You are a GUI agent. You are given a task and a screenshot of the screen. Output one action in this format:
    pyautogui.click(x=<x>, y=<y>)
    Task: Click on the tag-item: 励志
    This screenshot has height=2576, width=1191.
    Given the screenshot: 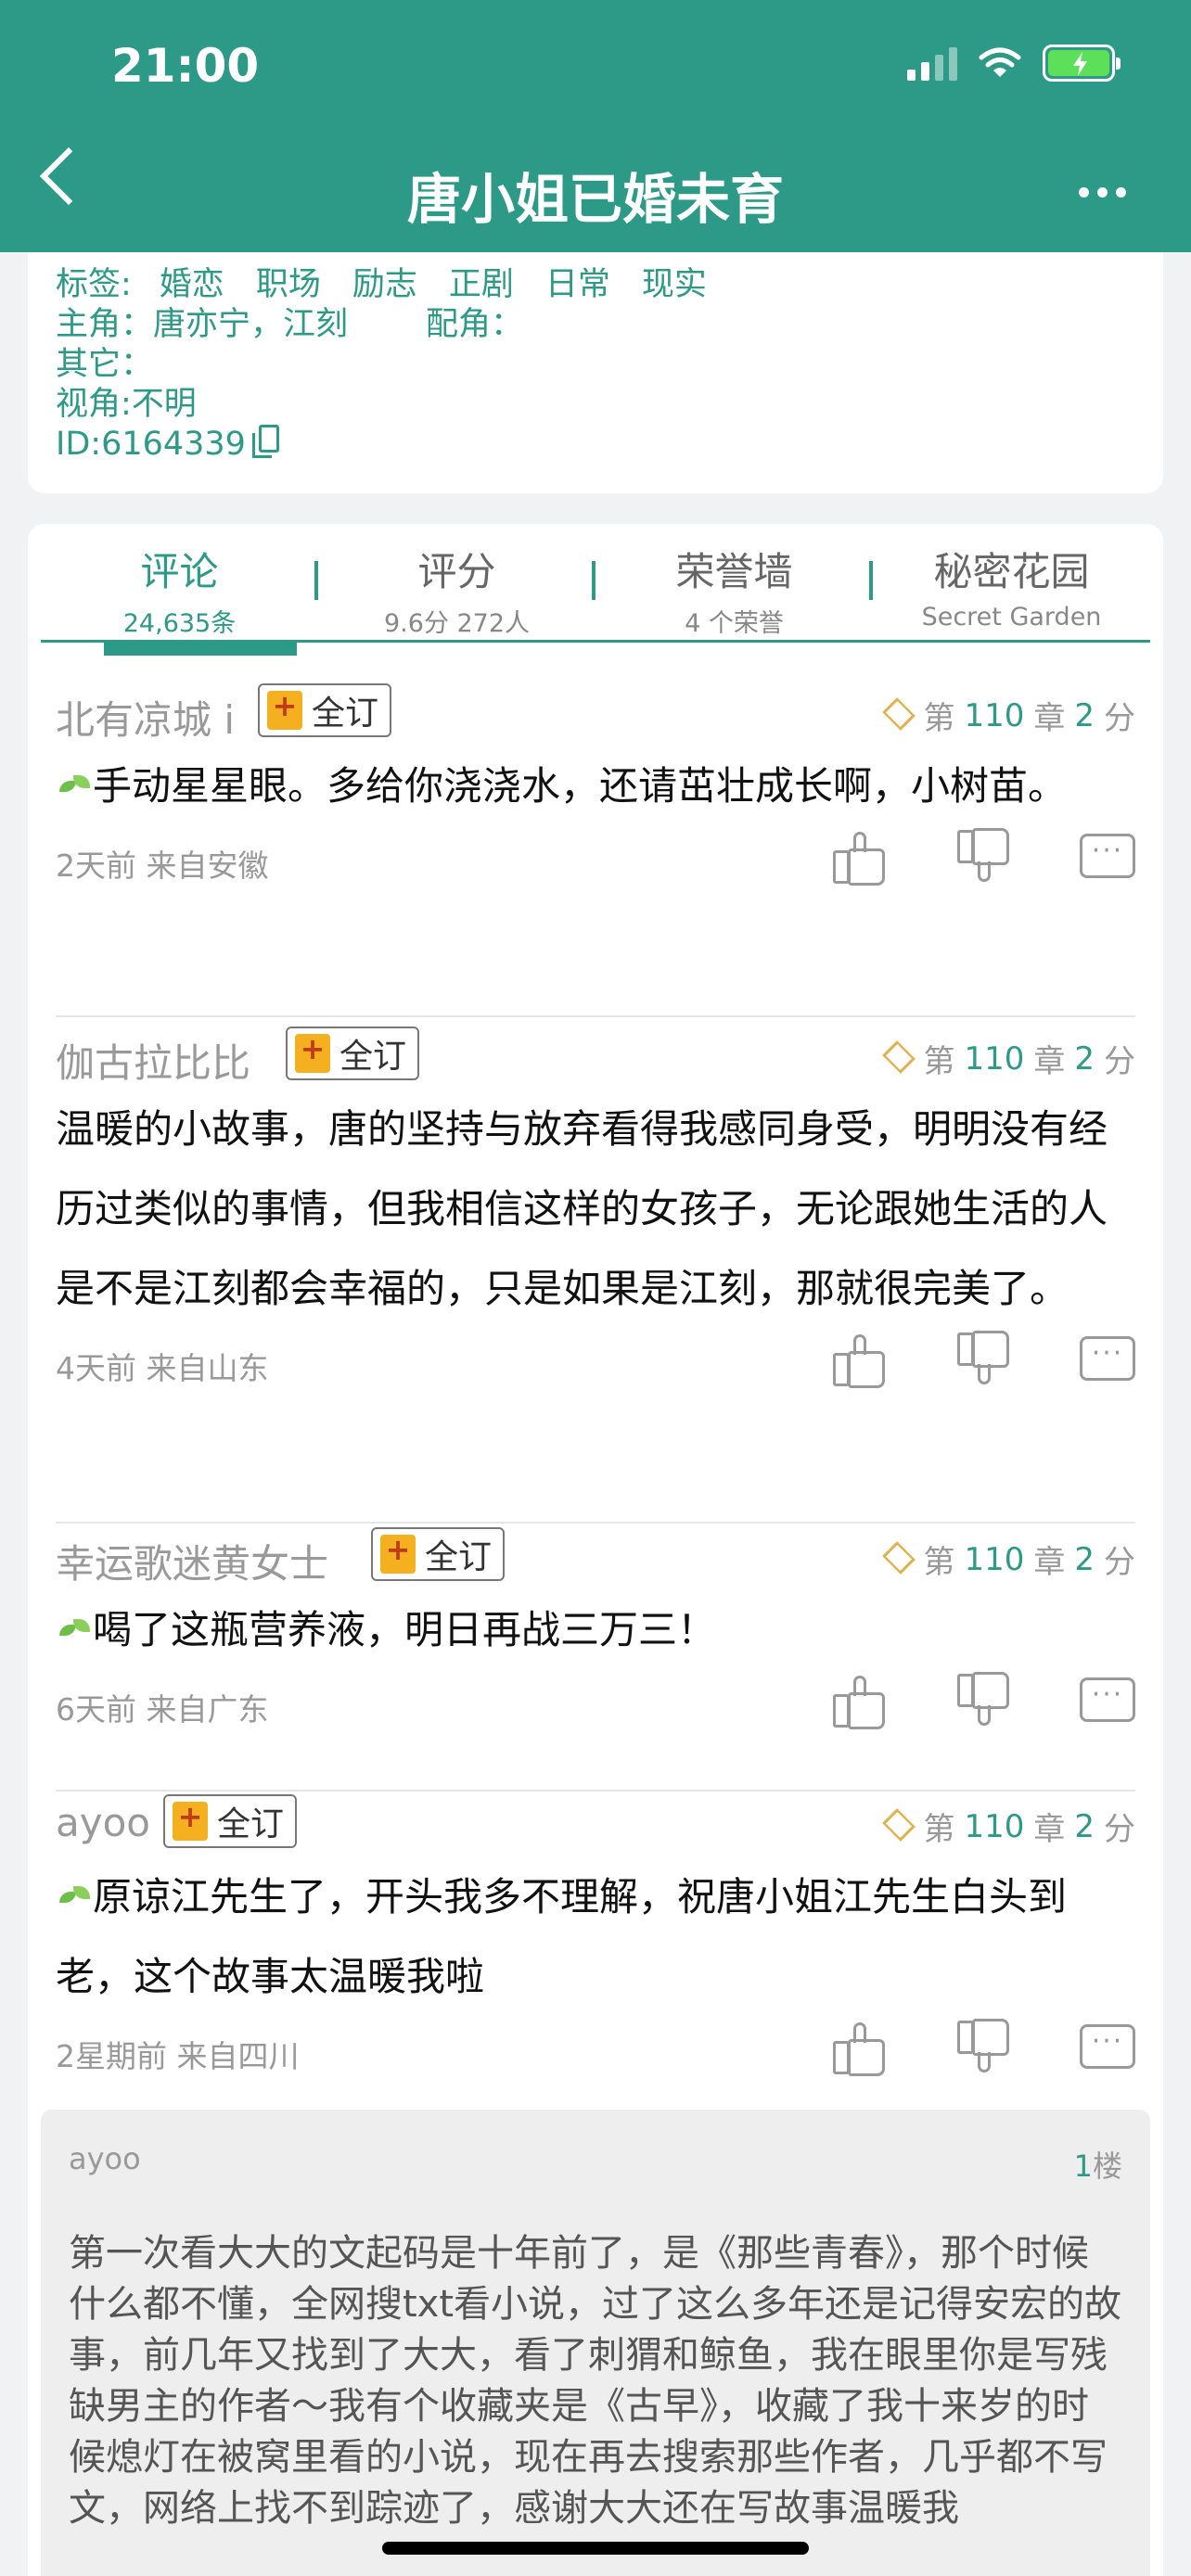 What is the action you would take?
    pyautogui.click(x=385, y=285)
    